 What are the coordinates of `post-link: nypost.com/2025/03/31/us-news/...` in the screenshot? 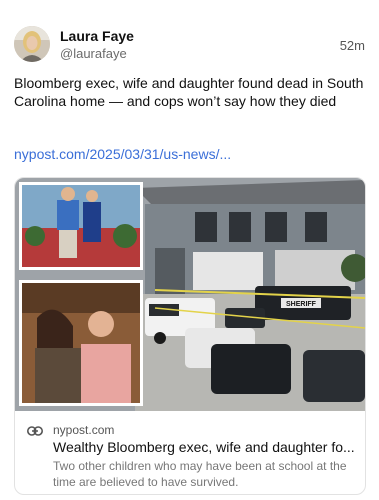 It's located at (122, 154).